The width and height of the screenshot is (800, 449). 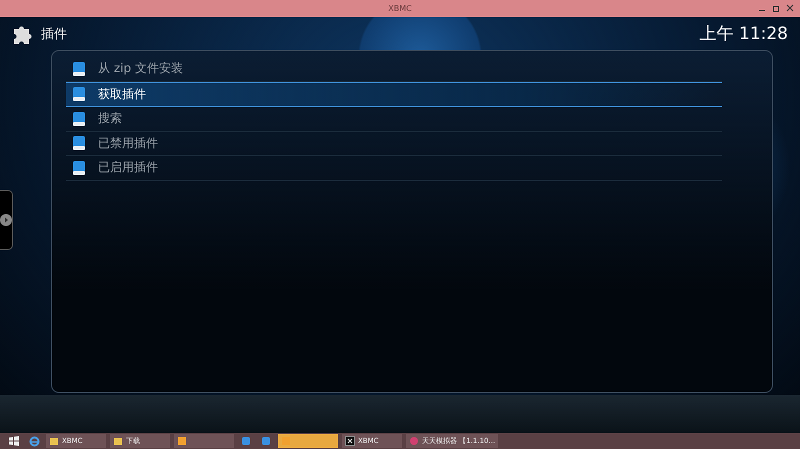 I want to click on browser-icon, so click(x=34, y=441).